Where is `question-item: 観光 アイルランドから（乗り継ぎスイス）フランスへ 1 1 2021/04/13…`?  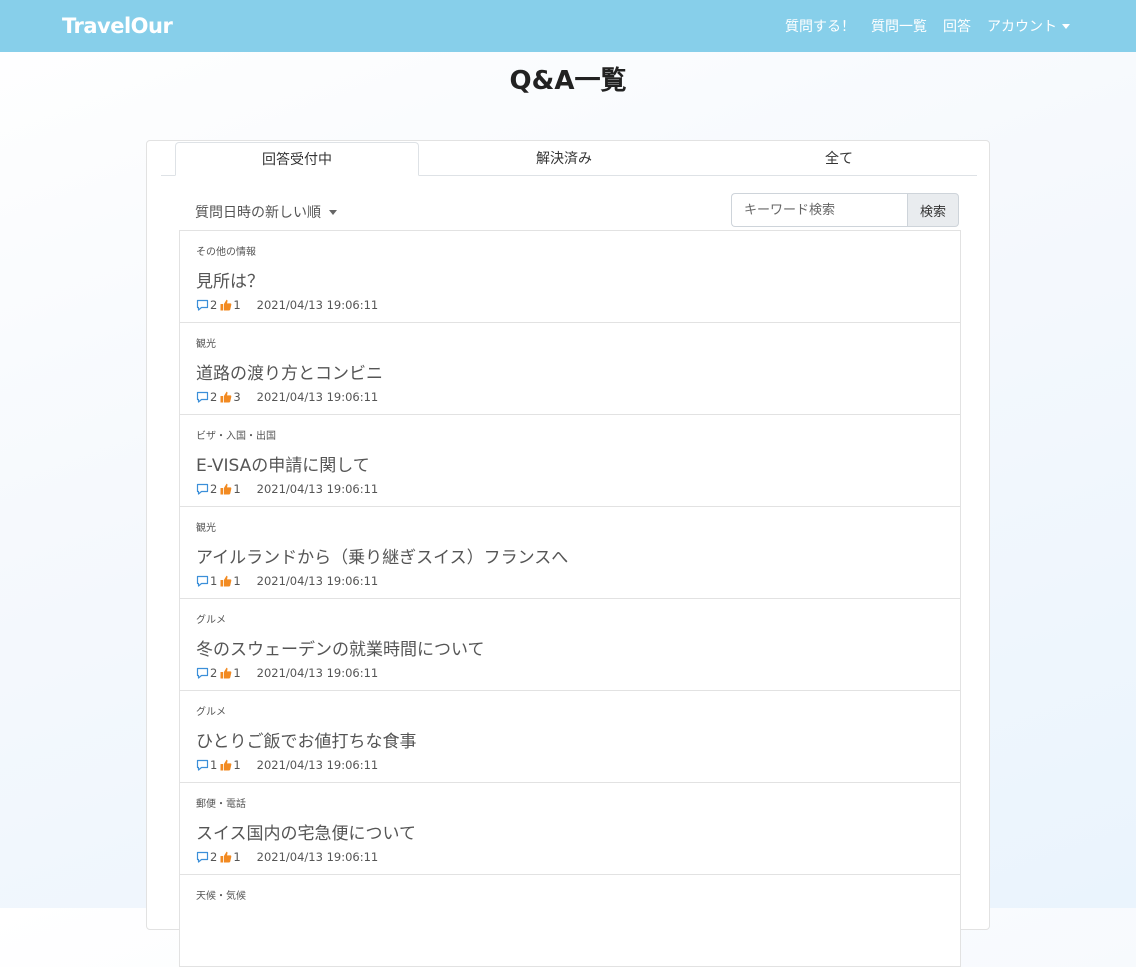 question-item: 観光 アイルランドから（乗り継ぎスイス）フランスへ 1 1 2021/04/13… is located at coordinates (570, 553).